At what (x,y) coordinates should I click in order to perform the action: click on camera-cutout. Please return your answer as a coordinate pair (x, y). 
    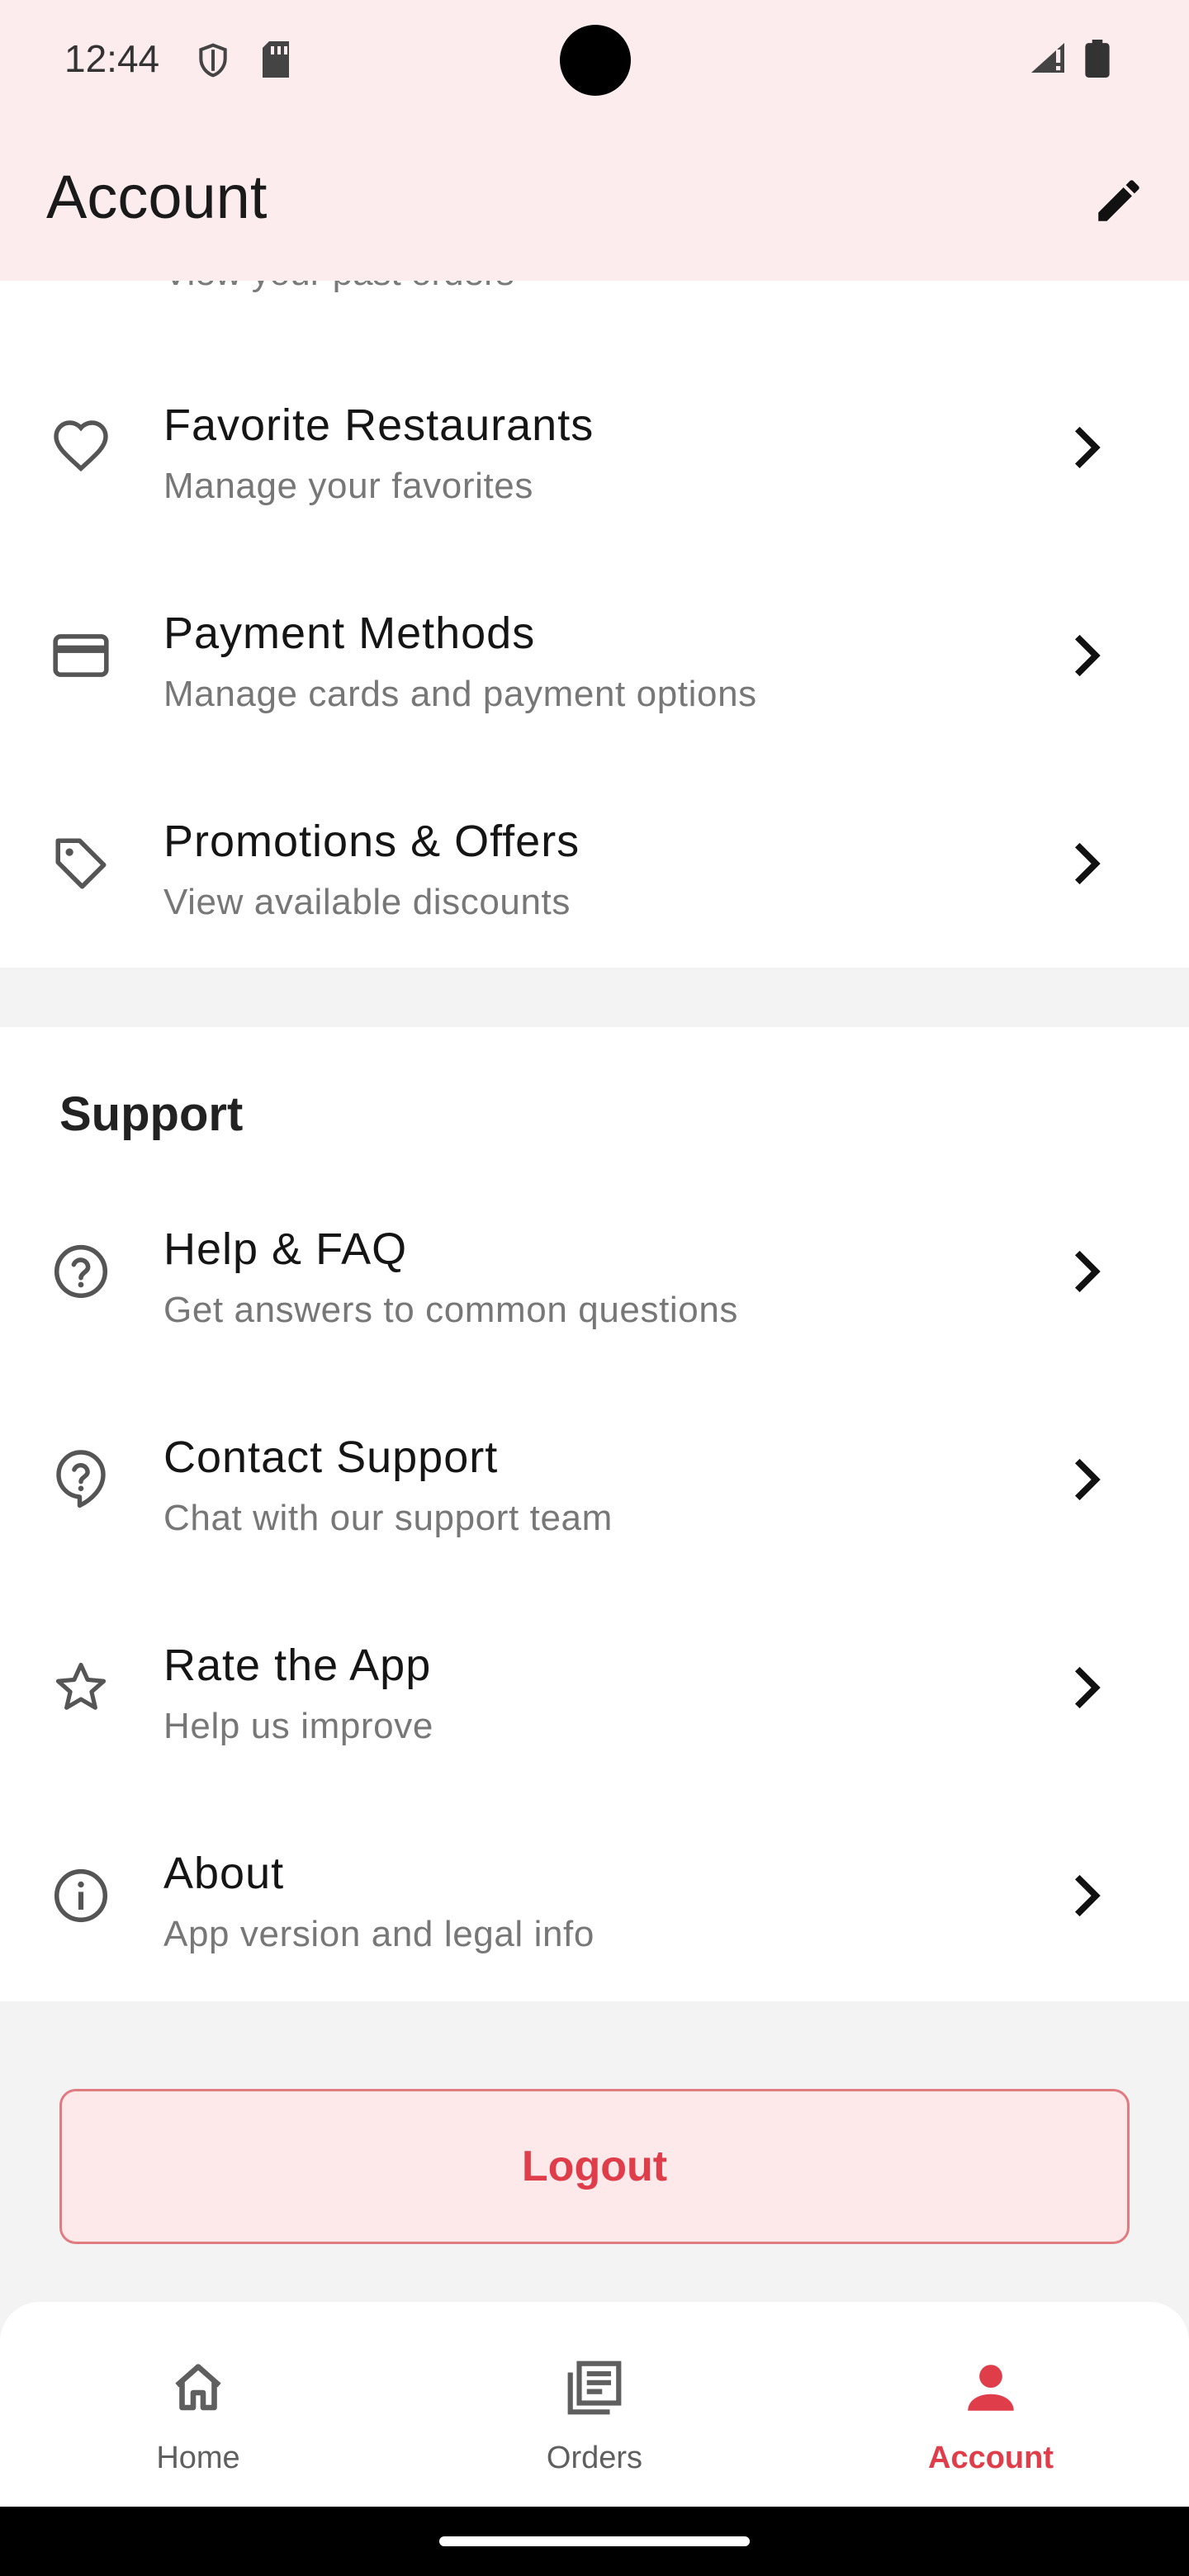
    Looking at the image, I should click on (595, 60).